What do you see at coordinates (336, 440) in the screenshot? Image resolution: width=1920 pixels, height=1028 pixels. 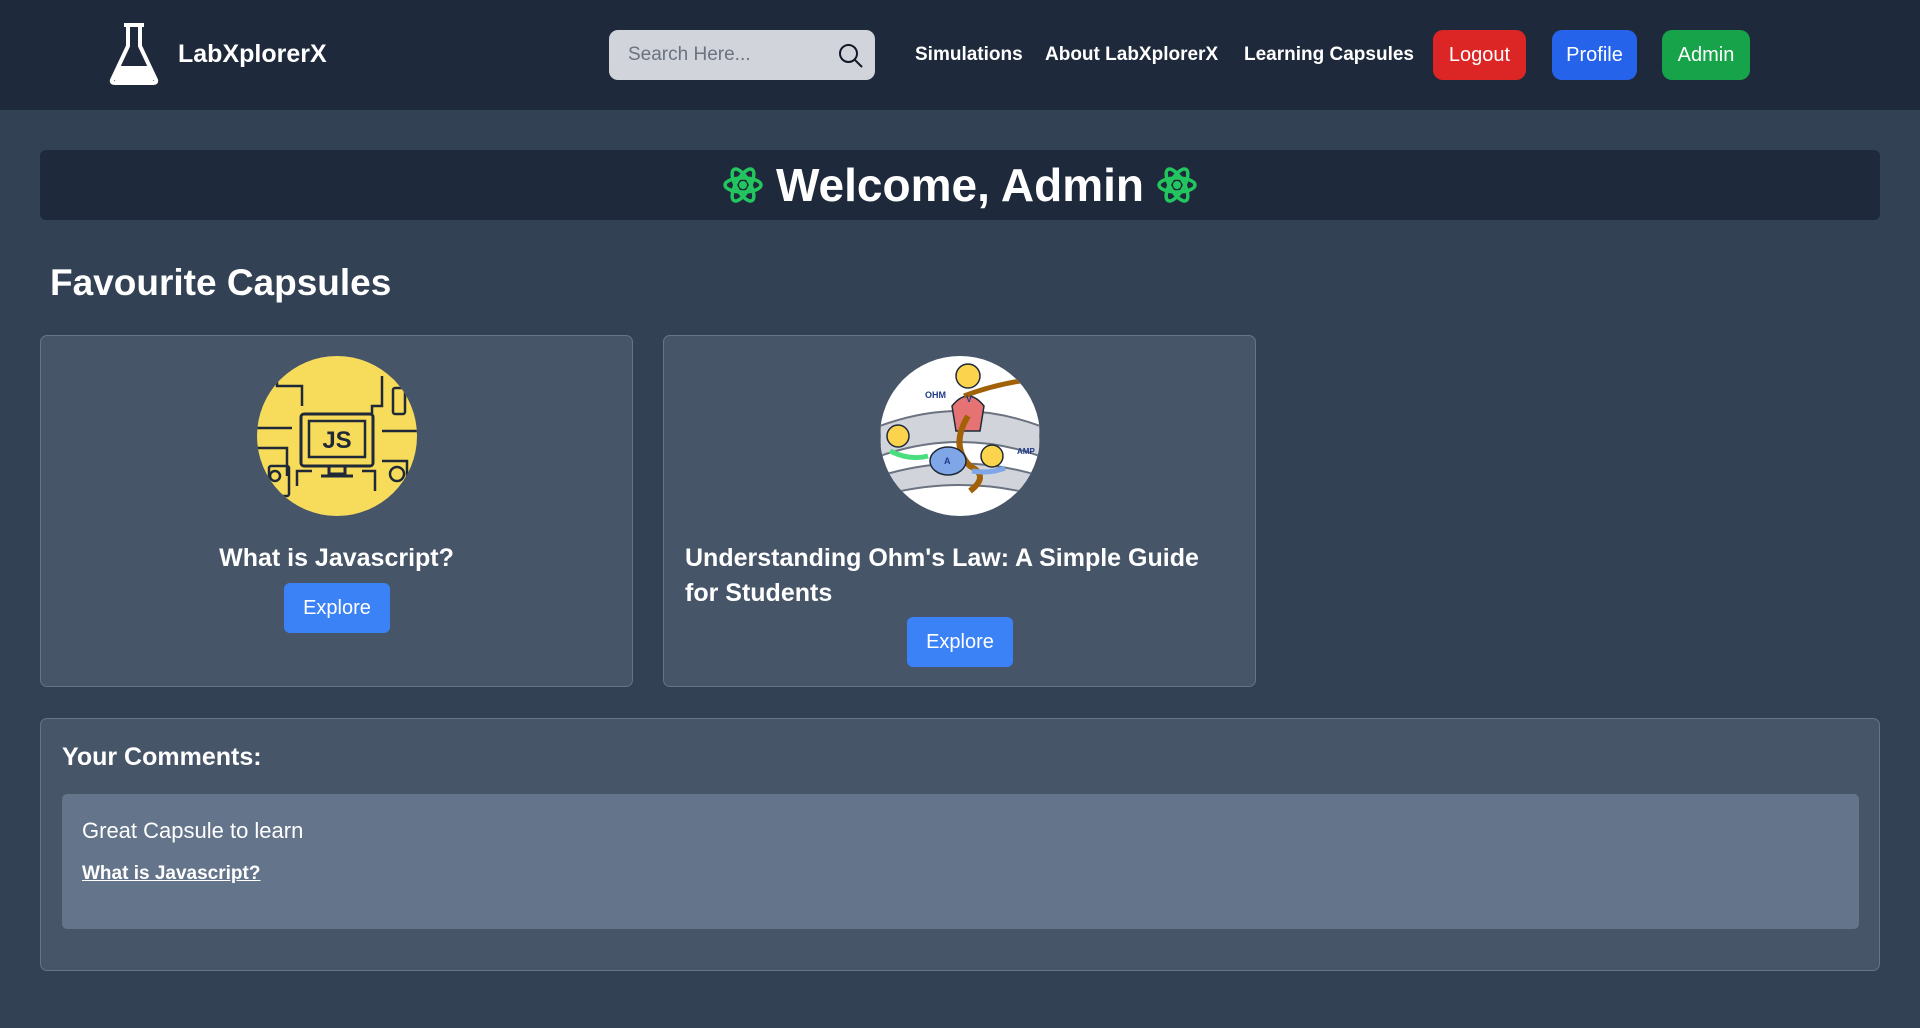 I see `js-label: JS` at bounding box center [336, 440].